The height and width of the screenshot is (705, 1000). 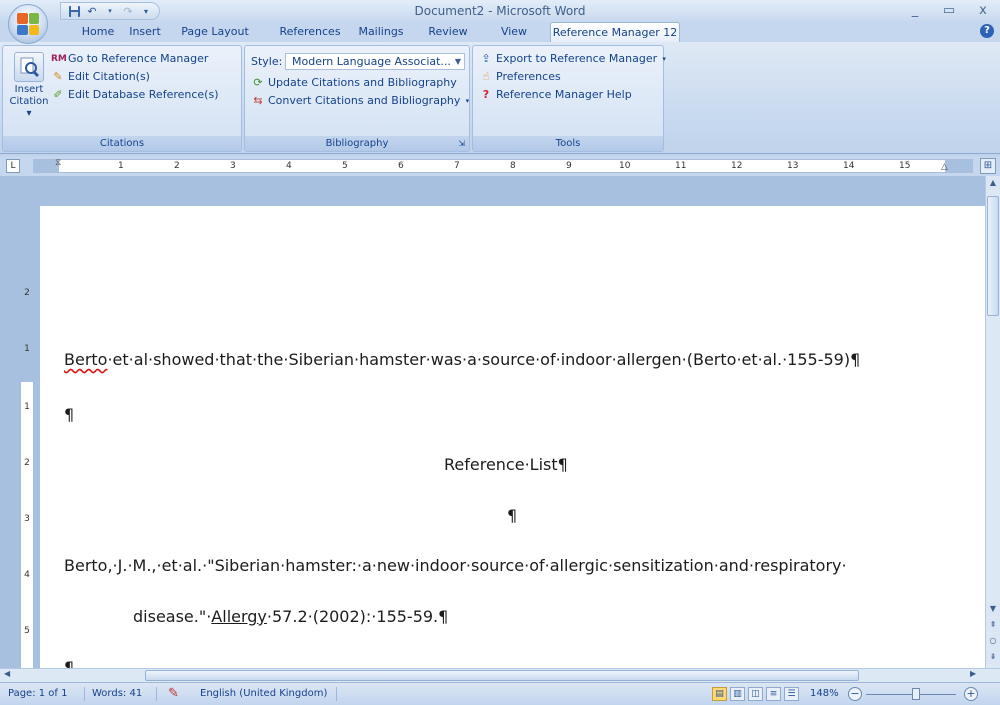 I want to click on question-icon: ?, so click(x=486, y=94).